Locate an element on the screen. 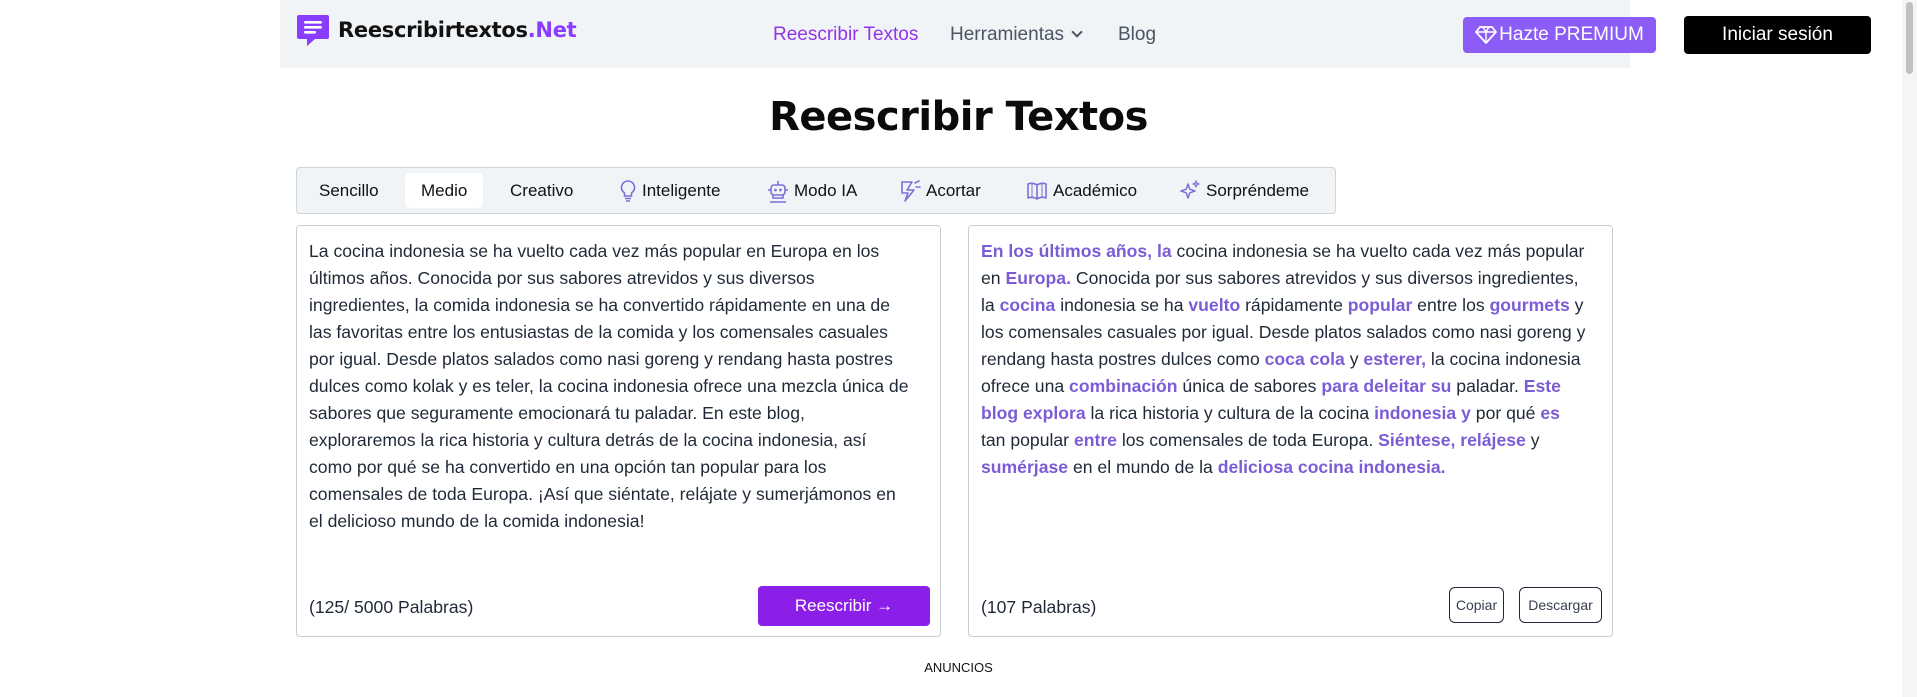  download-button: Descargar is located at coordinates (1560, 605).